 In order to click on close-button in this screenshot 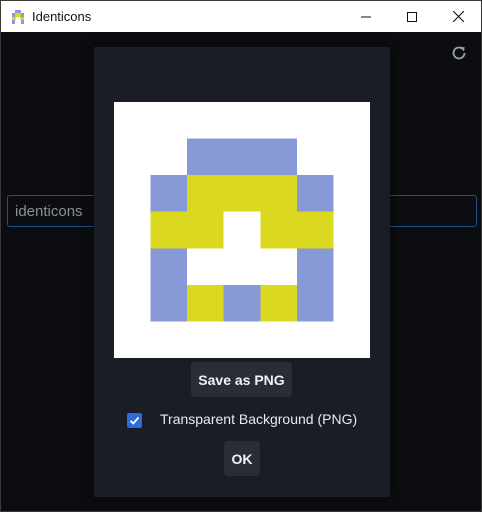, I will do `click(458, 16)`.